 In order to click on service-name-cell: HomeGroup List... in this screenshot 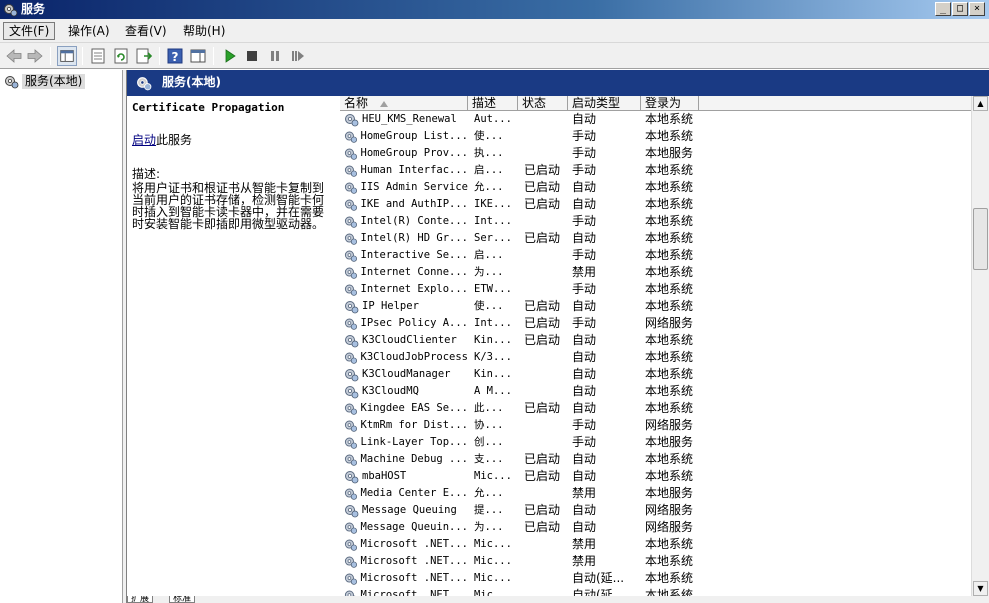, I will do `click(406, 136)`.